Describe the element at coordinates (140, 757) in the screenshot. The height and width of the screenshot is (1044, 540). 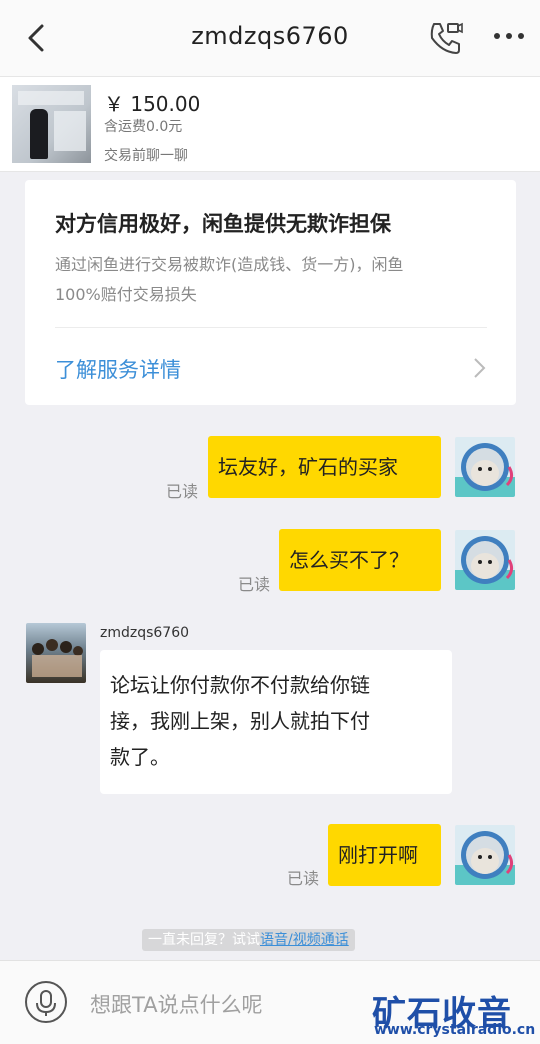
I see `message-text-line: 款了。` at that location.